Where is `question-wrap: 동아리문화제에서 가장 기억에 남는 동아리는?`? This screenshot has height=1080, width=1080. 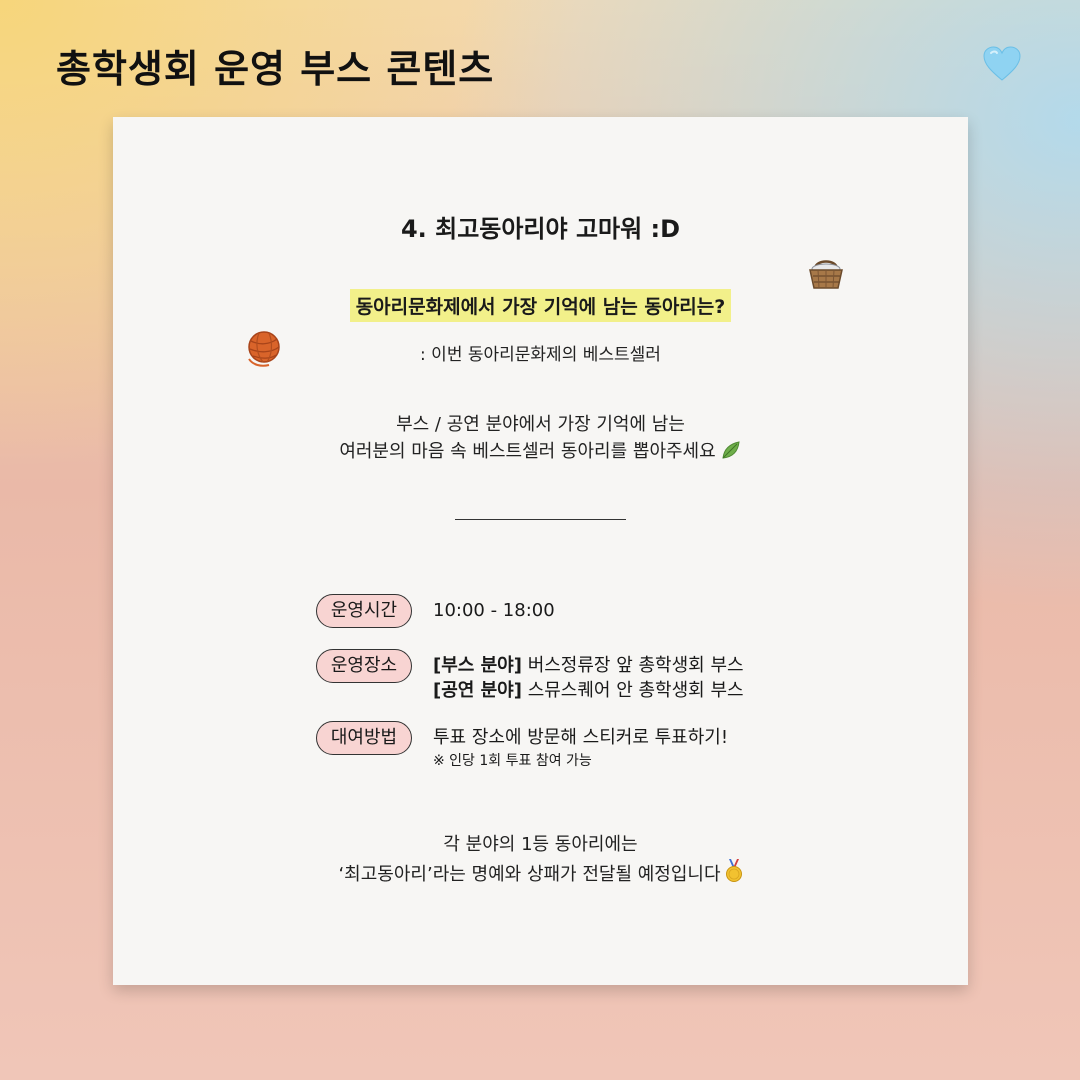
question-wrap: 동아리문화제에서 가장 기억에 남는 동아리는? is located at coordinates (540, 305).